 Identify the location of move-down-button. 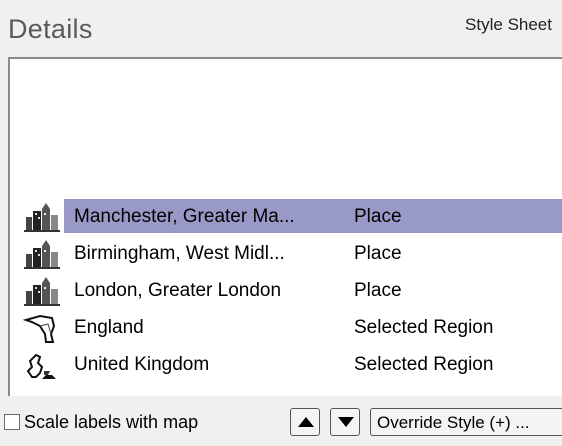
(345, 422).